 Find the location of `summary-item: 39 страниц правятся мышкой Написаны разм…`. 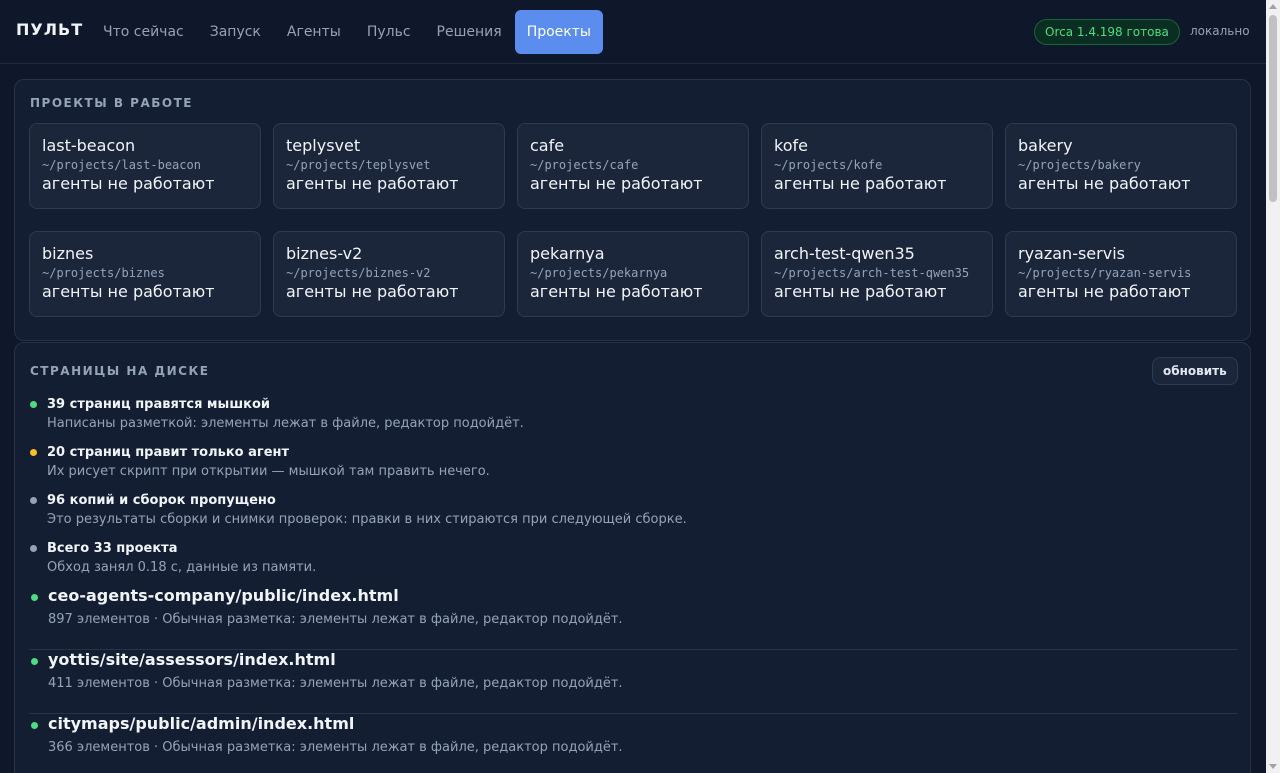

summary-item: 39 страниц правятся мышкой Написаны разм… is located at coordinates (634, 420).